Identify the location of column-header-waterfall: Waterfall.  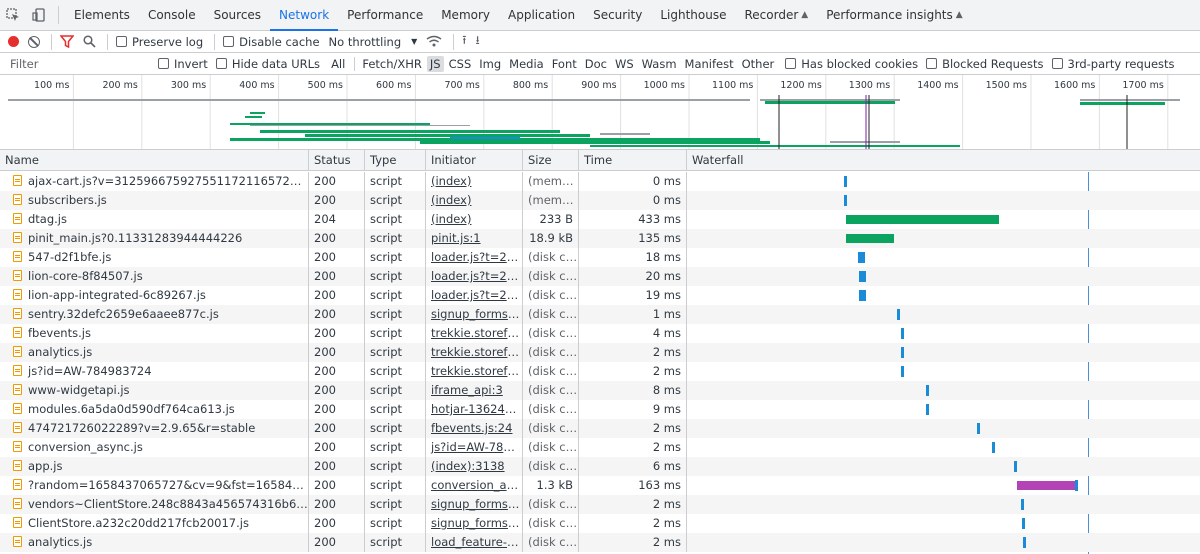
(943, 160).